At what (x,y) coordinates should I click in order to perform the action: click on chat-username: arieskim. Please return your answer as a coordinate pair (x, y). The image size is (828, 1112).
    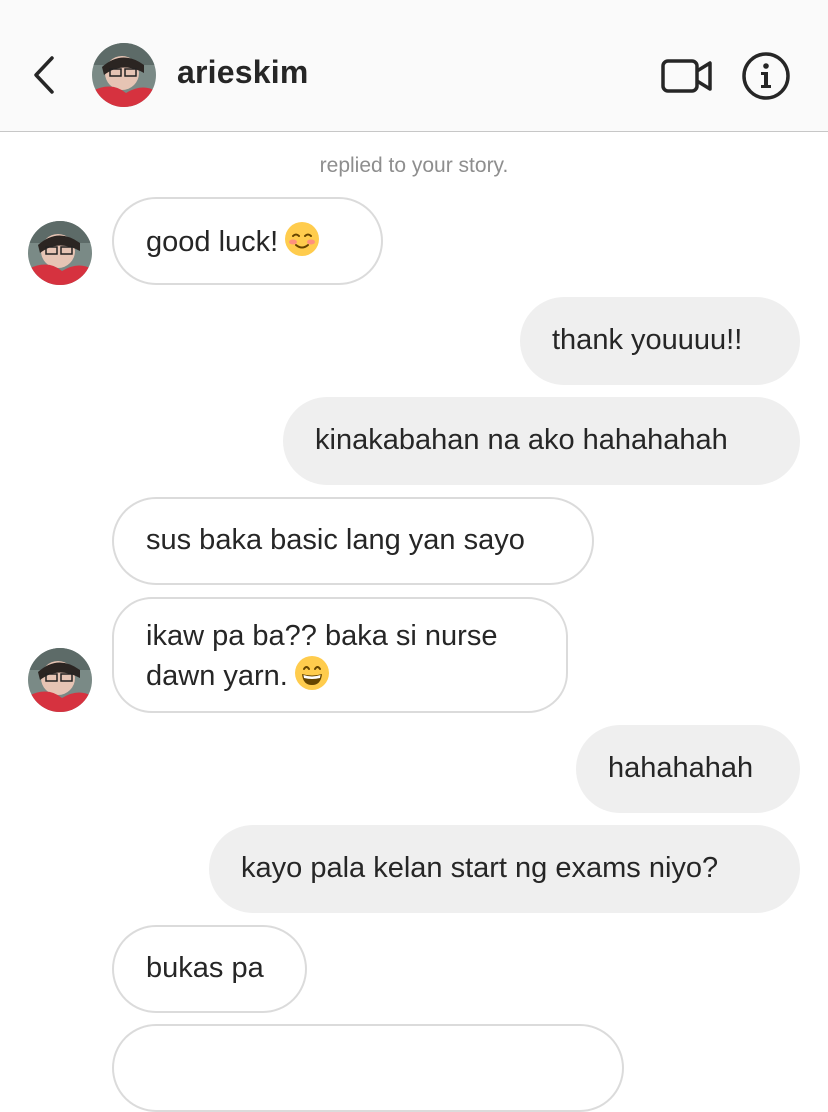
    Looking at the image, I should click on (242, 72).